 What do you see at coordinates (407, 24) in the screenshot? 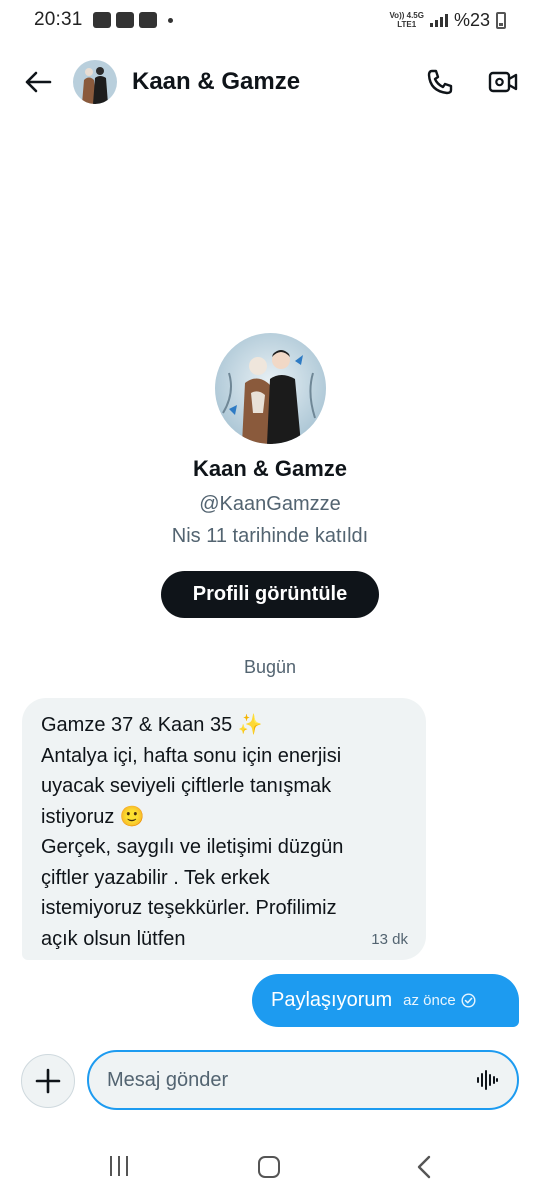
I see `network-bottom-label: LTE1` at bounding box center [407, 24].